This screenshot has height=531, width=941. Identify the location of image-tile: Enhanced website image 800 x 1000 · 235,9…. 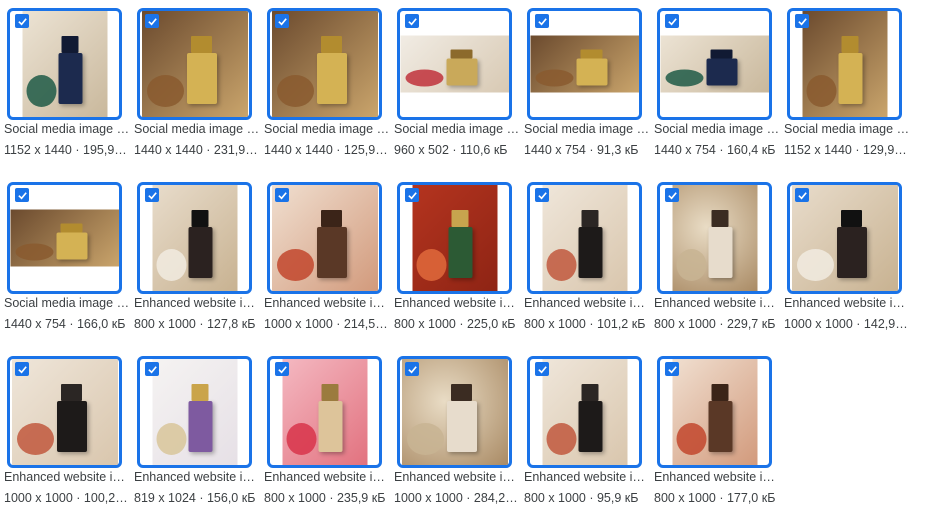
(329, 435).